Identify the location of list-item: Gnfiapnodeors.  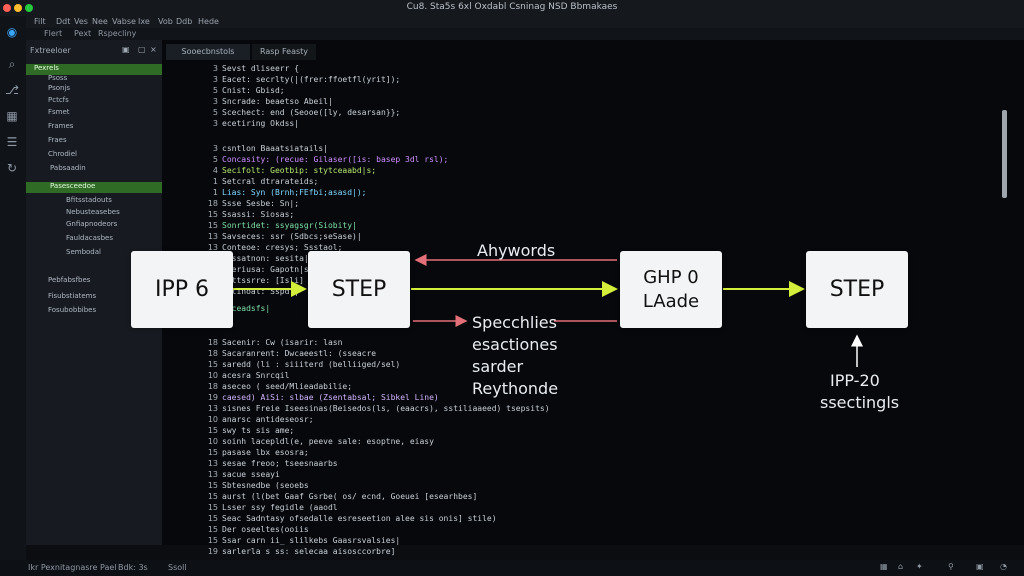
(94, 225).